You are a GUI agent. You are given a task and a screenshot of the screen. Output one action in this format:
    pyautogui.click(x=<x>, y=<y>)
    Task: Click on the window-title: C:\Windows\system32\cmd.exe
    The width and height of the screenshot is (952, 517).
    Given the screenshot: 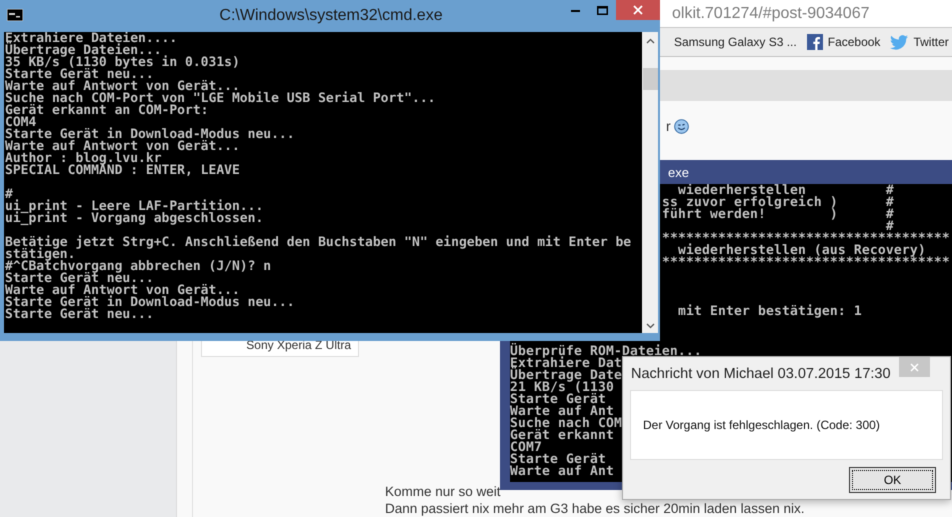 What is the action you would take?
    pyautogui.click(x=331, y=16)
    